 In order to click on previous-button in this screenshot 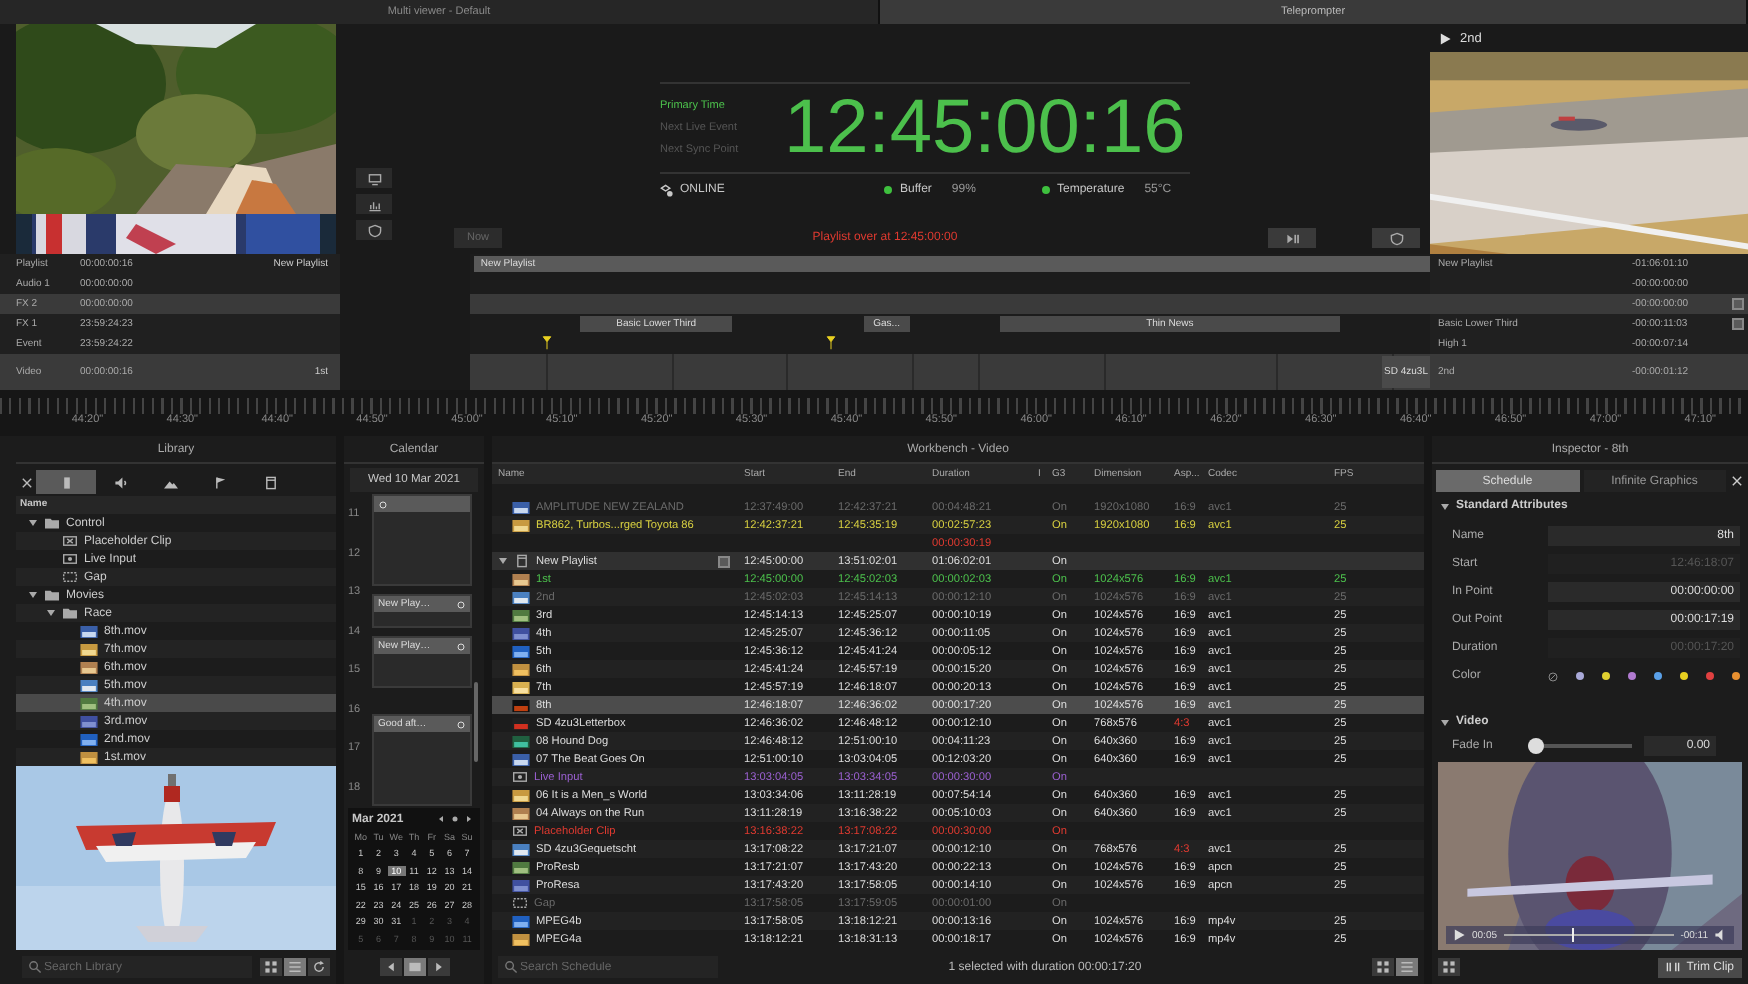, I will do `click(442, 819)`.